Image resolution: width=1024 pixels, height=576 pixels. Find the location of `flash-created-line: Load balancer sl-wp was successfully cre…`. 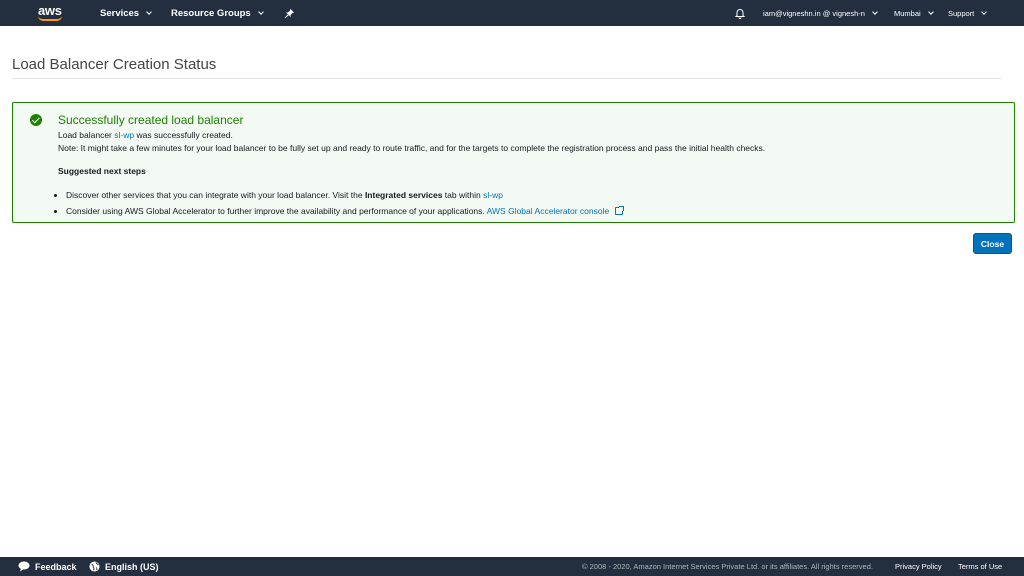

flash-created-line: Load balancer sl-wp was successfully cre… is located at coordinates (145, 135).